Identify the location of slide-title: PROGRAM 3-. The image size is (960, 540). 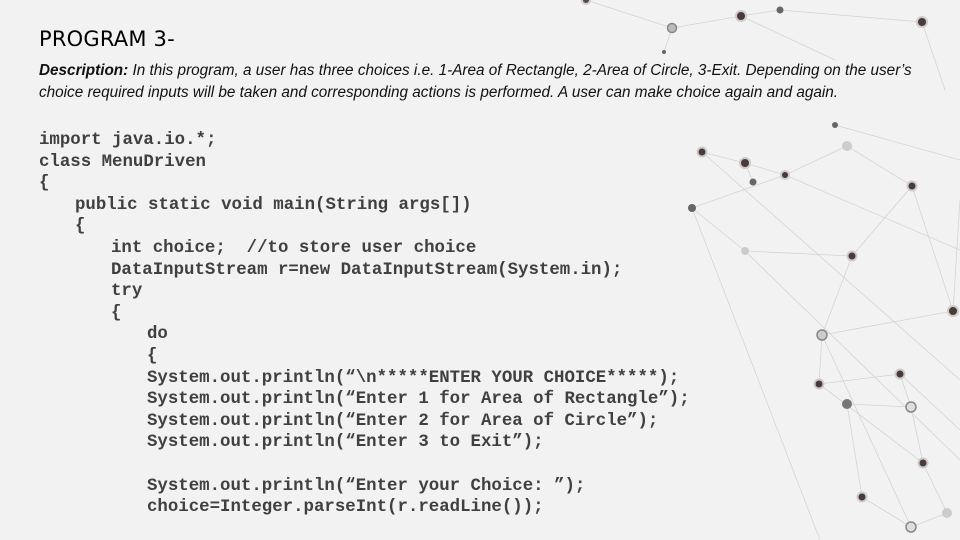
(107, 39).